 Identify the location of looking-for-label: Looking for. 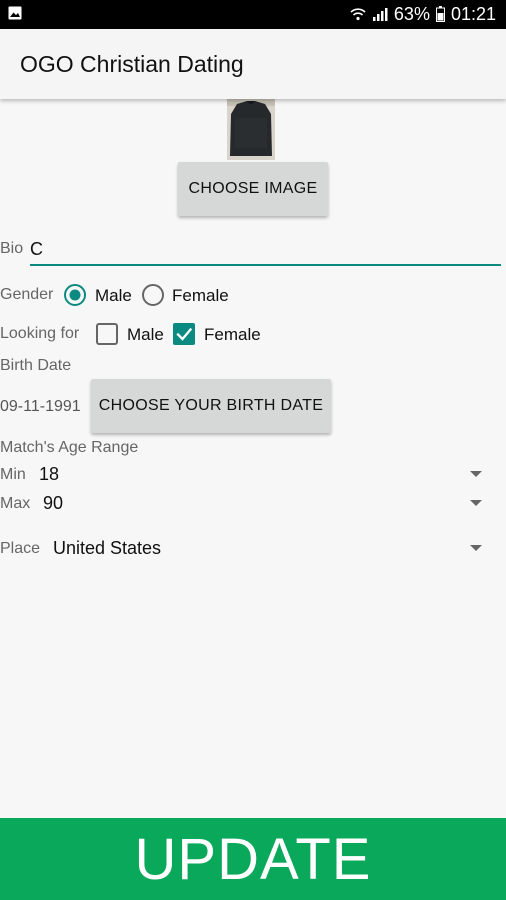
(40, 333).